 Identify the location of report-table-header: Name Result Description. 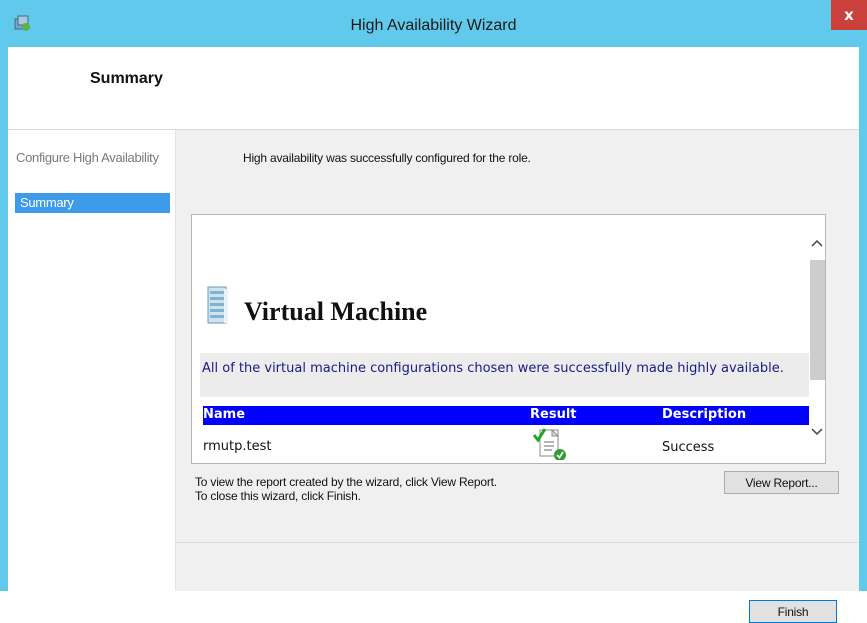
(507, 415).